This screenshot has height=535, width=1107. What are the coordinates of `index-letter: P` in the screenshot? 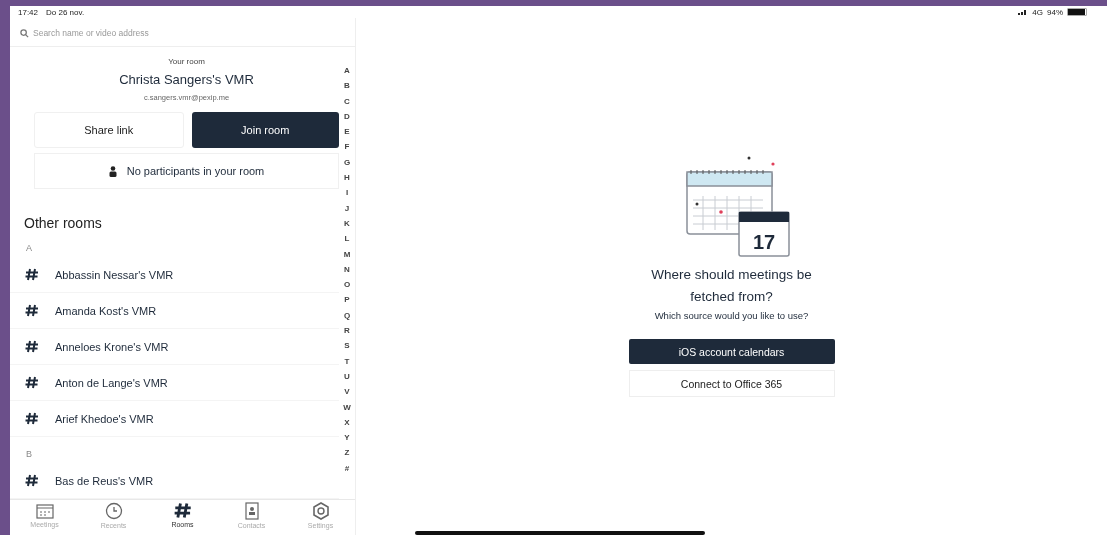 It's located at (347, 300).